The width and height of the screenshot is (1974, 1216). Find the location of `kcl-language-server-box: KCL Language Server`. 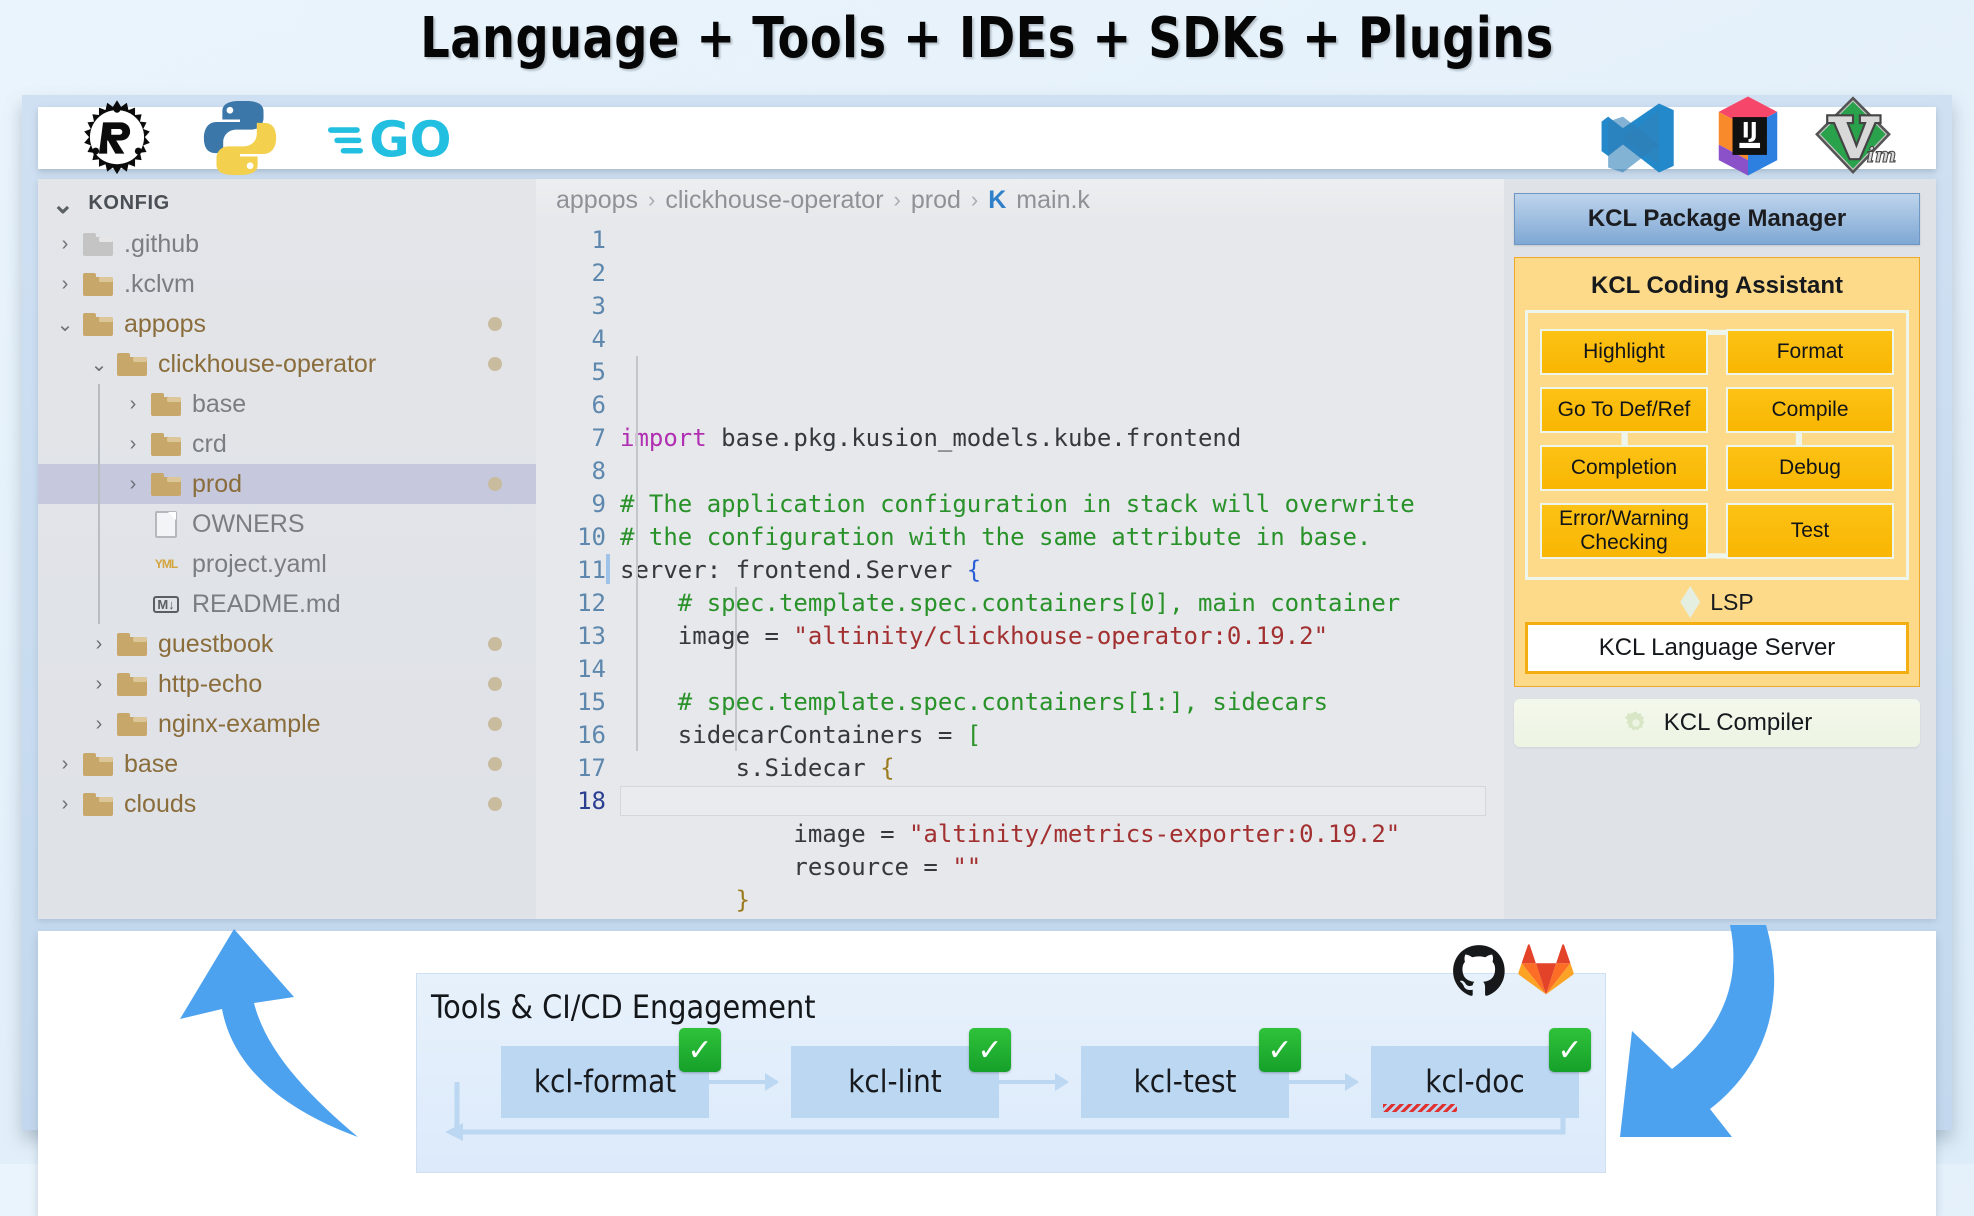

kcl-language-server-box: KCL Language Server is located at coordinates (1717, 648).